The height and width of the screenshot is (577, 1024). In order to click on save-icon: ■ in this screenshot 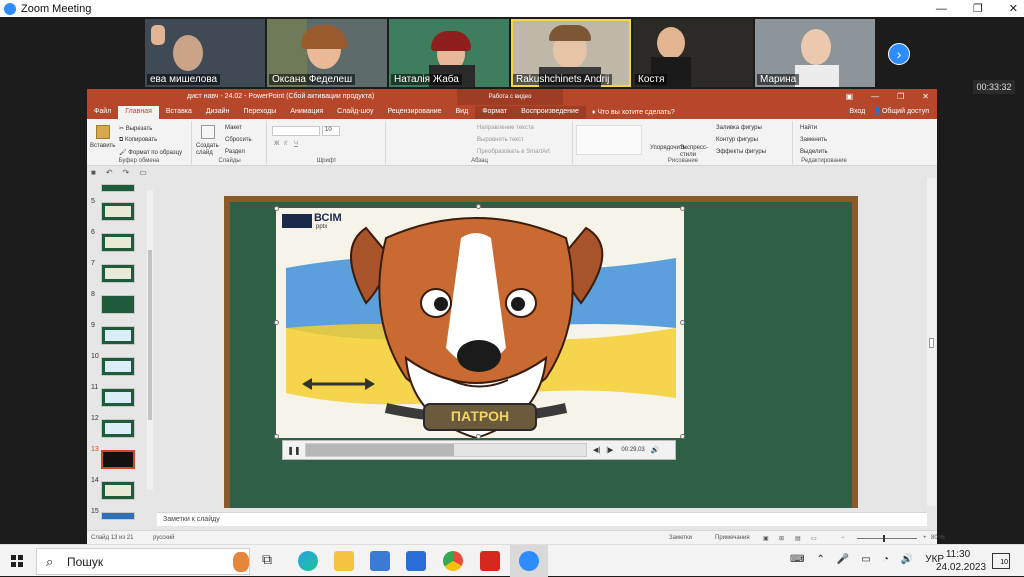, I will do `click(93, 172)`.